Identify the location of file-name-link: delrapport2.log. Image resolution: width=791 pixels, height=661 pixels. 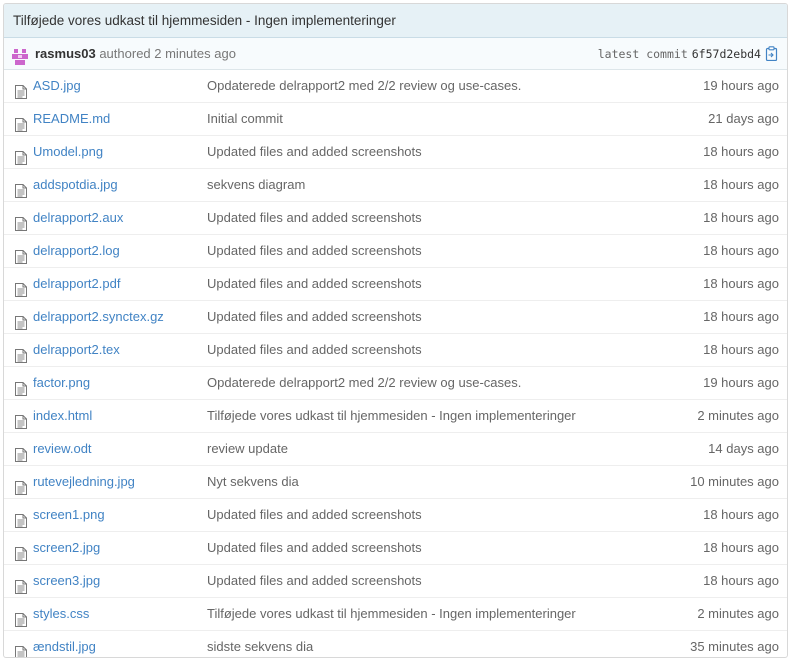
(76, 251).